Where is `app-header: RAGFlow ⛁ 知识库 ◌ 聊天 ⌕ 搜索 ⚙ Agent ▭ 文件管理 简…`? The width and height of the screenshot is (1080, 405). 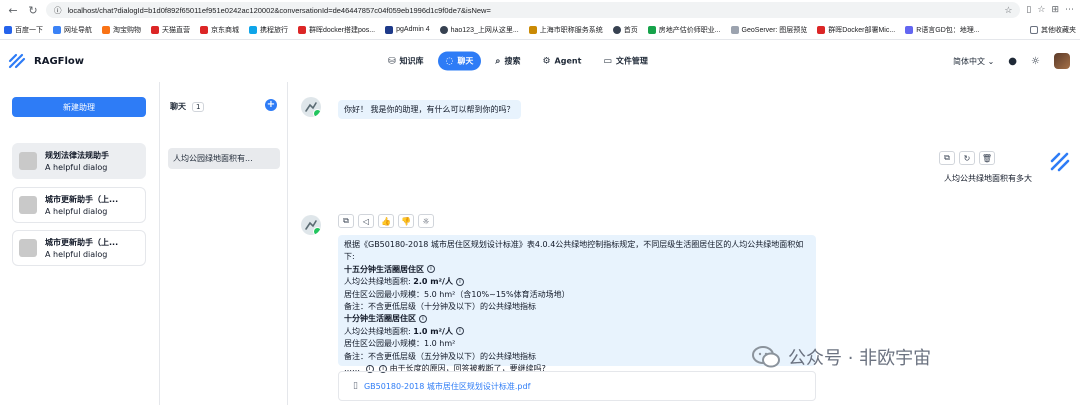
app-header: RAGFlow ⛁ 知识库 ◌ 聊天 ⌕ 搜索 ⚙ Agent ▭ 文件管理 简… is located at coordinates (540, 61).